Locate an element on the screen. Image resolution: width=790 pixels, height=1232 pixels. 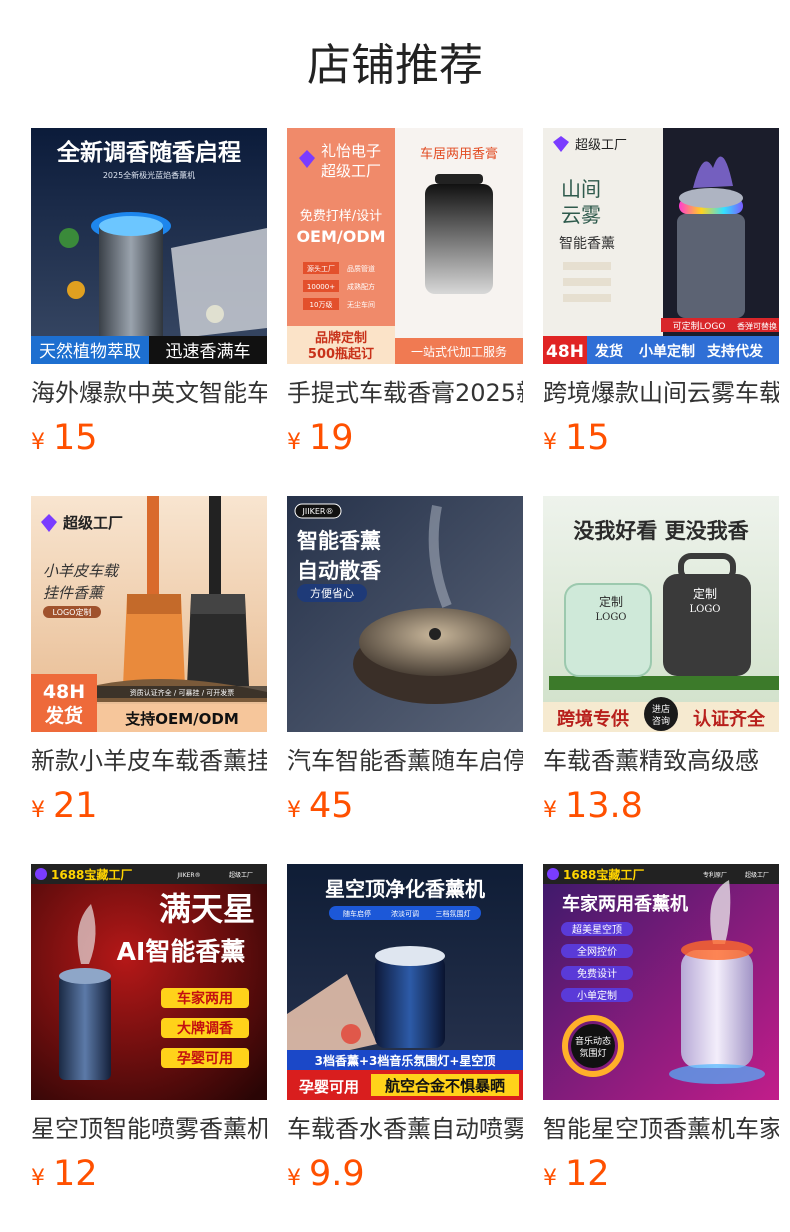
image-text: 源头工厂 is located at coordinates (321, 268).